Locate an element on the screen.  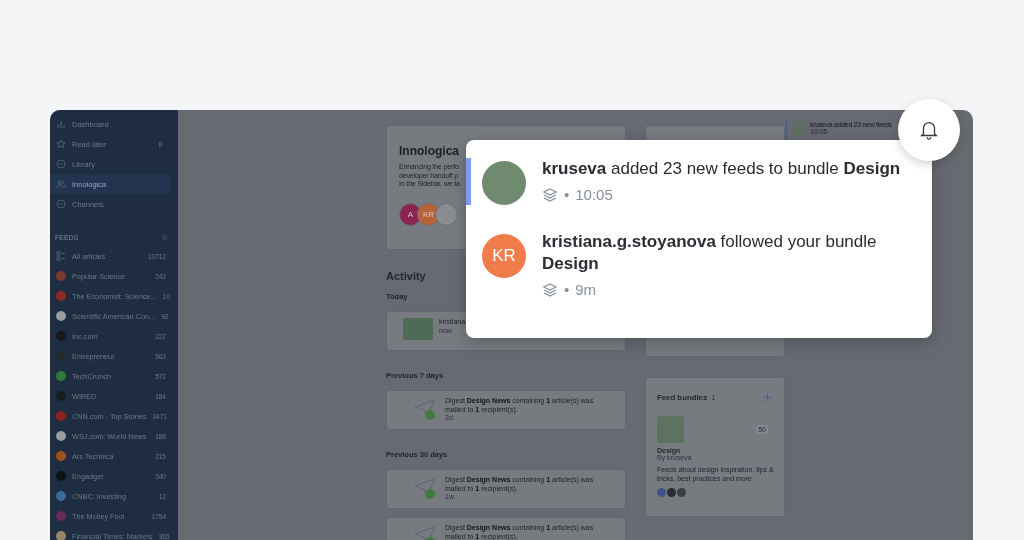
member-avatar is located at coordinates (446, 214).